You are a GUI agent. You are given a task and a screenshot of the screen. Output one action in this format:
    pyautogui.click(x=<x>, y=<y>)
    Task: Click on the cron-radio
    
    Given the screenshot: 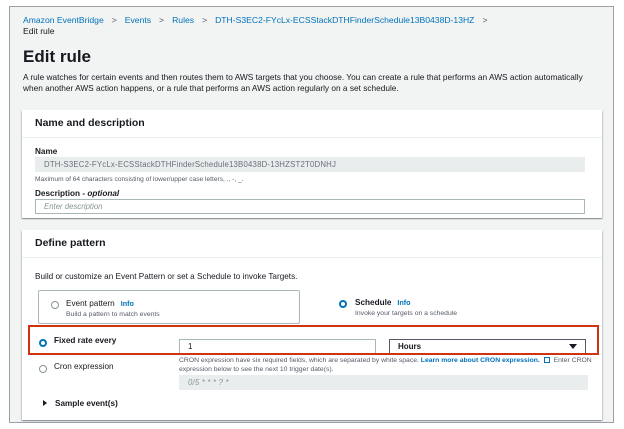 What is the action you would take?
    pyautogui.click(x=43, y=369)
    